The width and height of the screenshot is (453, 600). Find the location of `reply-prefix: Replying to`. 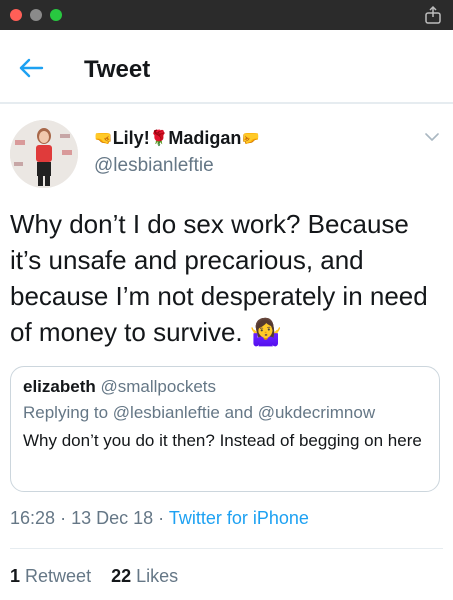

reply-prefix: Replying to is located at coordinates (66, 412).